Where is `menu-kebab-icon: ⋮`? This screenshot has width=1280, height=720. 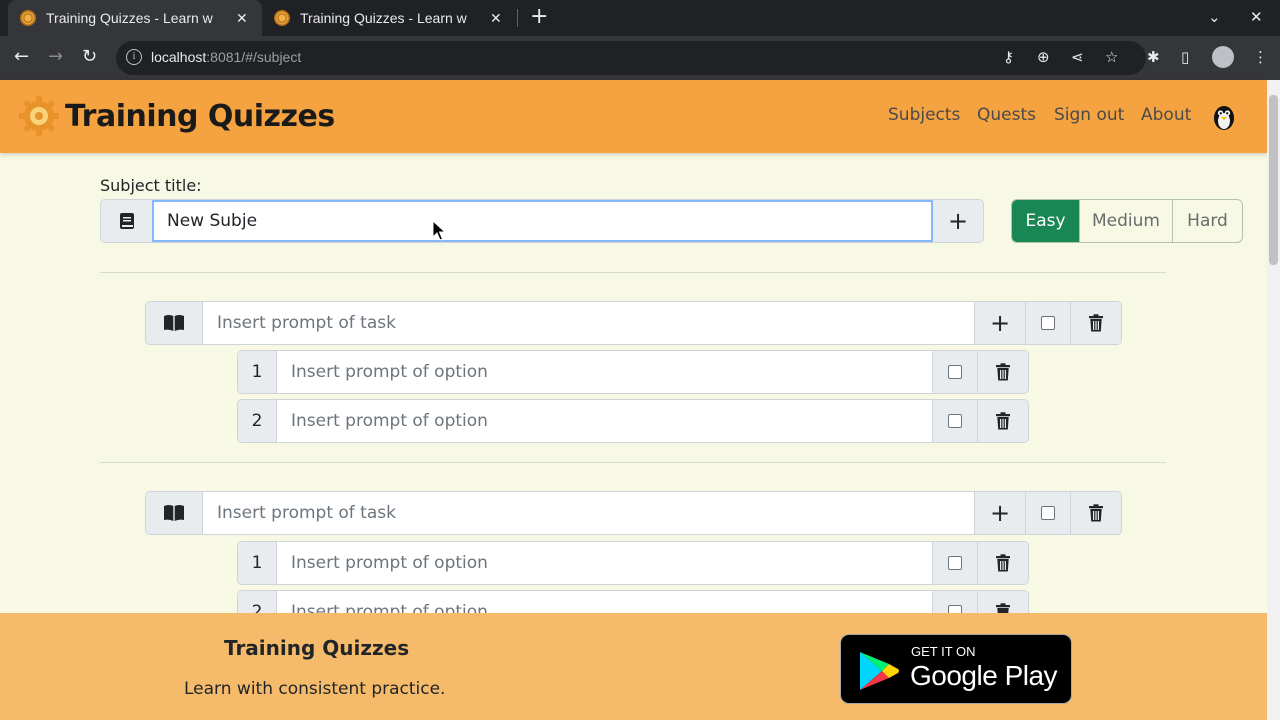 menu-kebab-icon: ⋮ is located at coordinates (1260, 57).